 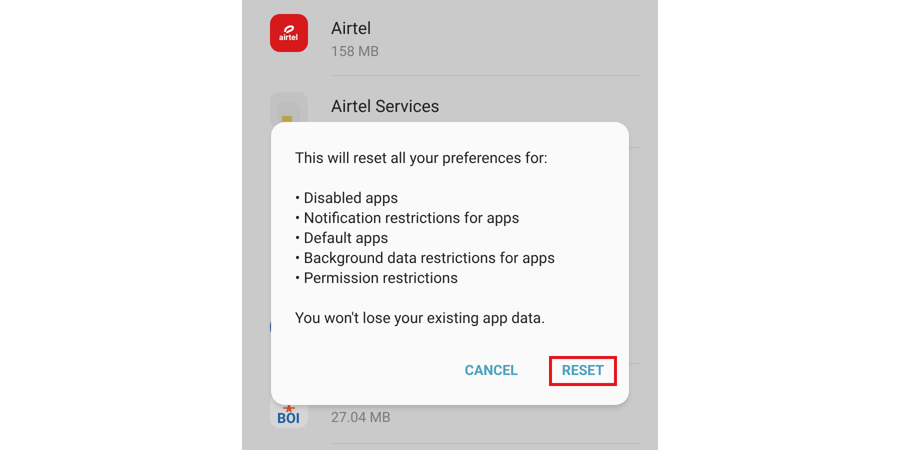 What do you see at coordinates (347, 198) in the screenshot?
I see `list-item: • Disabled apps` at bounding box center [347, 198].